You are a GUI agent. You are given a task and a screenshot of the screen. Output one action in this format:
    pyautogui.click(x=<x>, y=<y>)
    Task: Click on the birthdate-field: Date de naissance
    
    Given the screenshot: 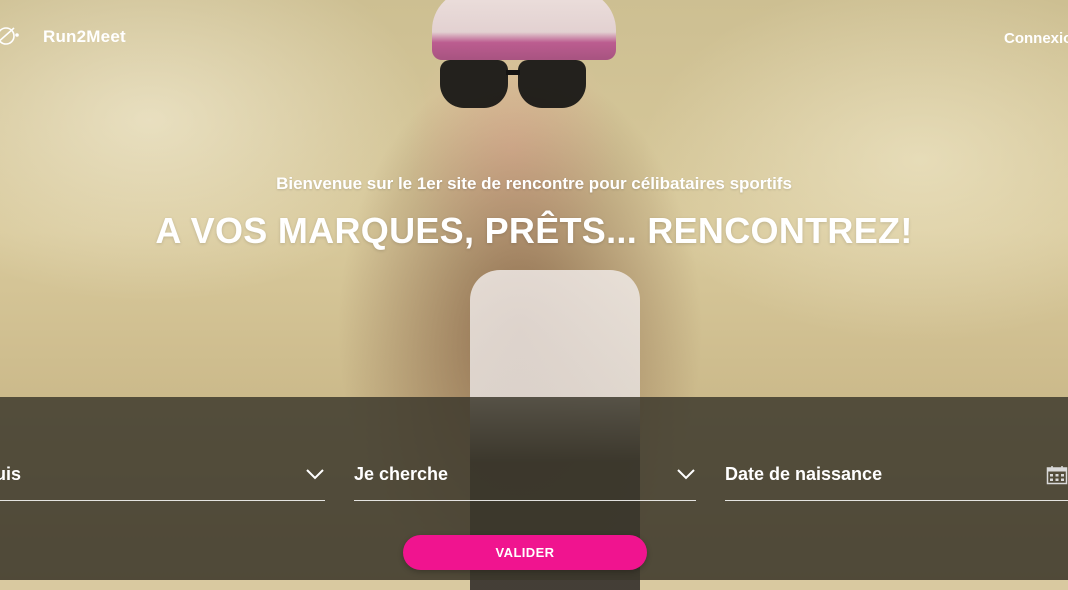 What is the action you would take?
    pyautogui.click(x=896, y=479)
    